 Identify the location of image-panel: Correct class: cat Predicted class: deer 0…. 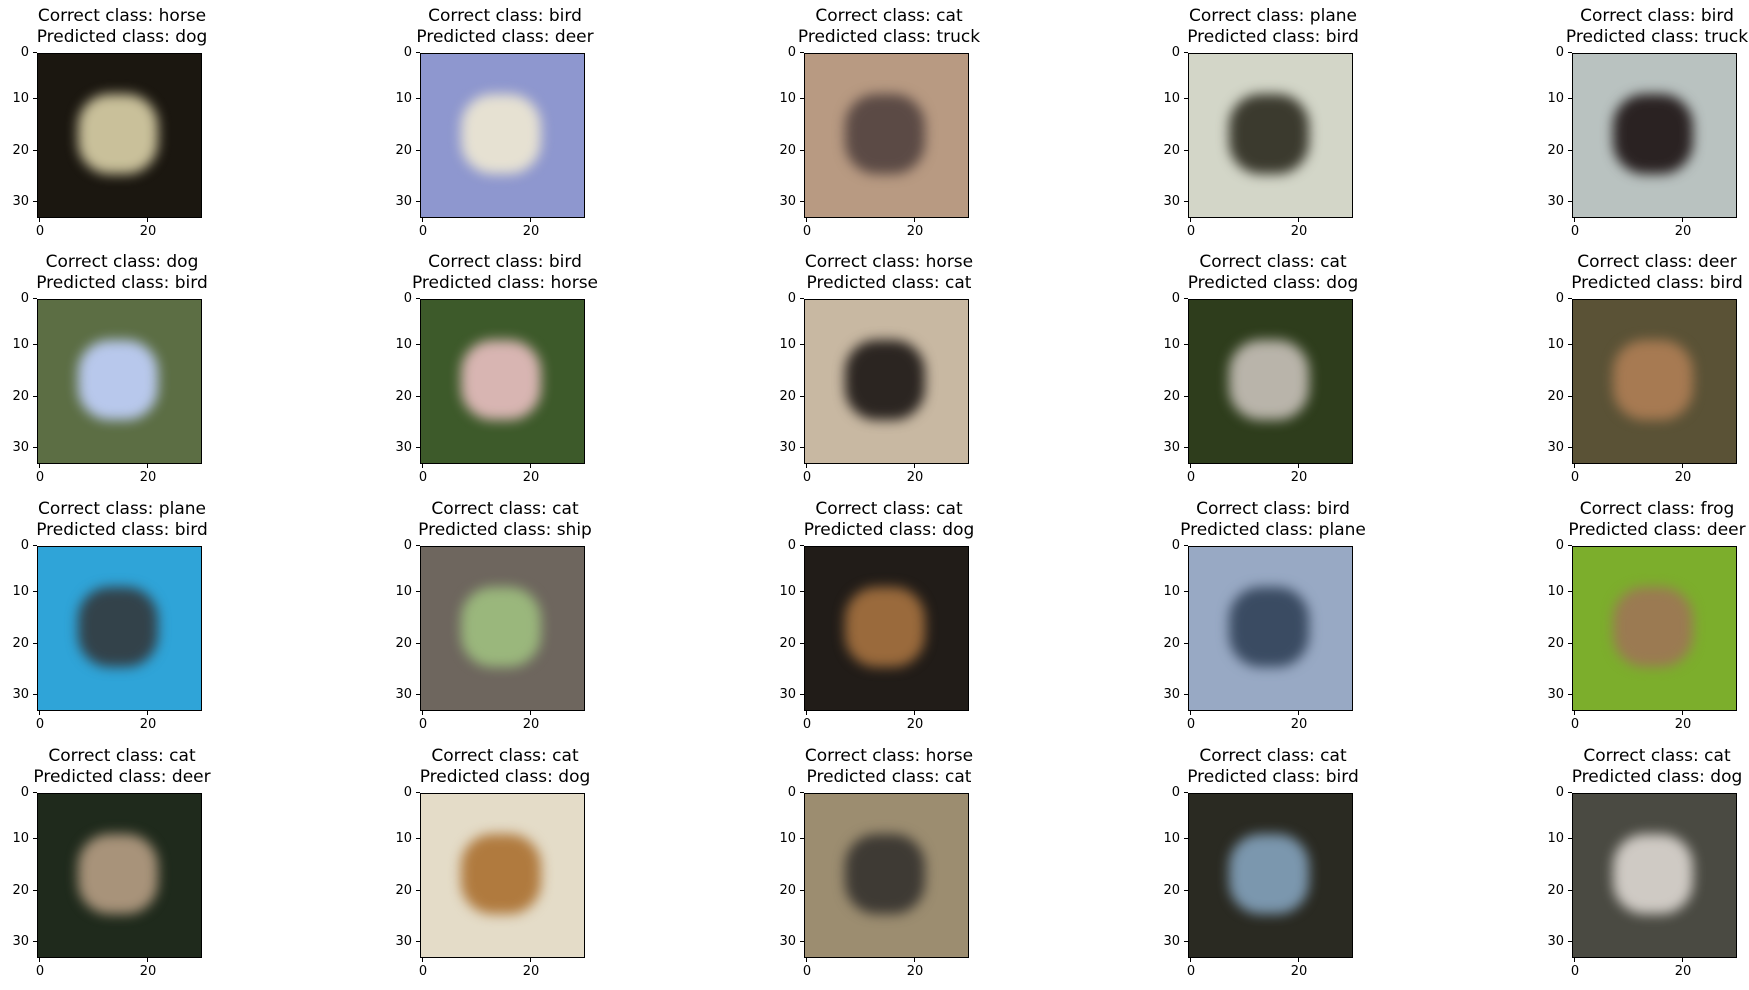
(111, 866).